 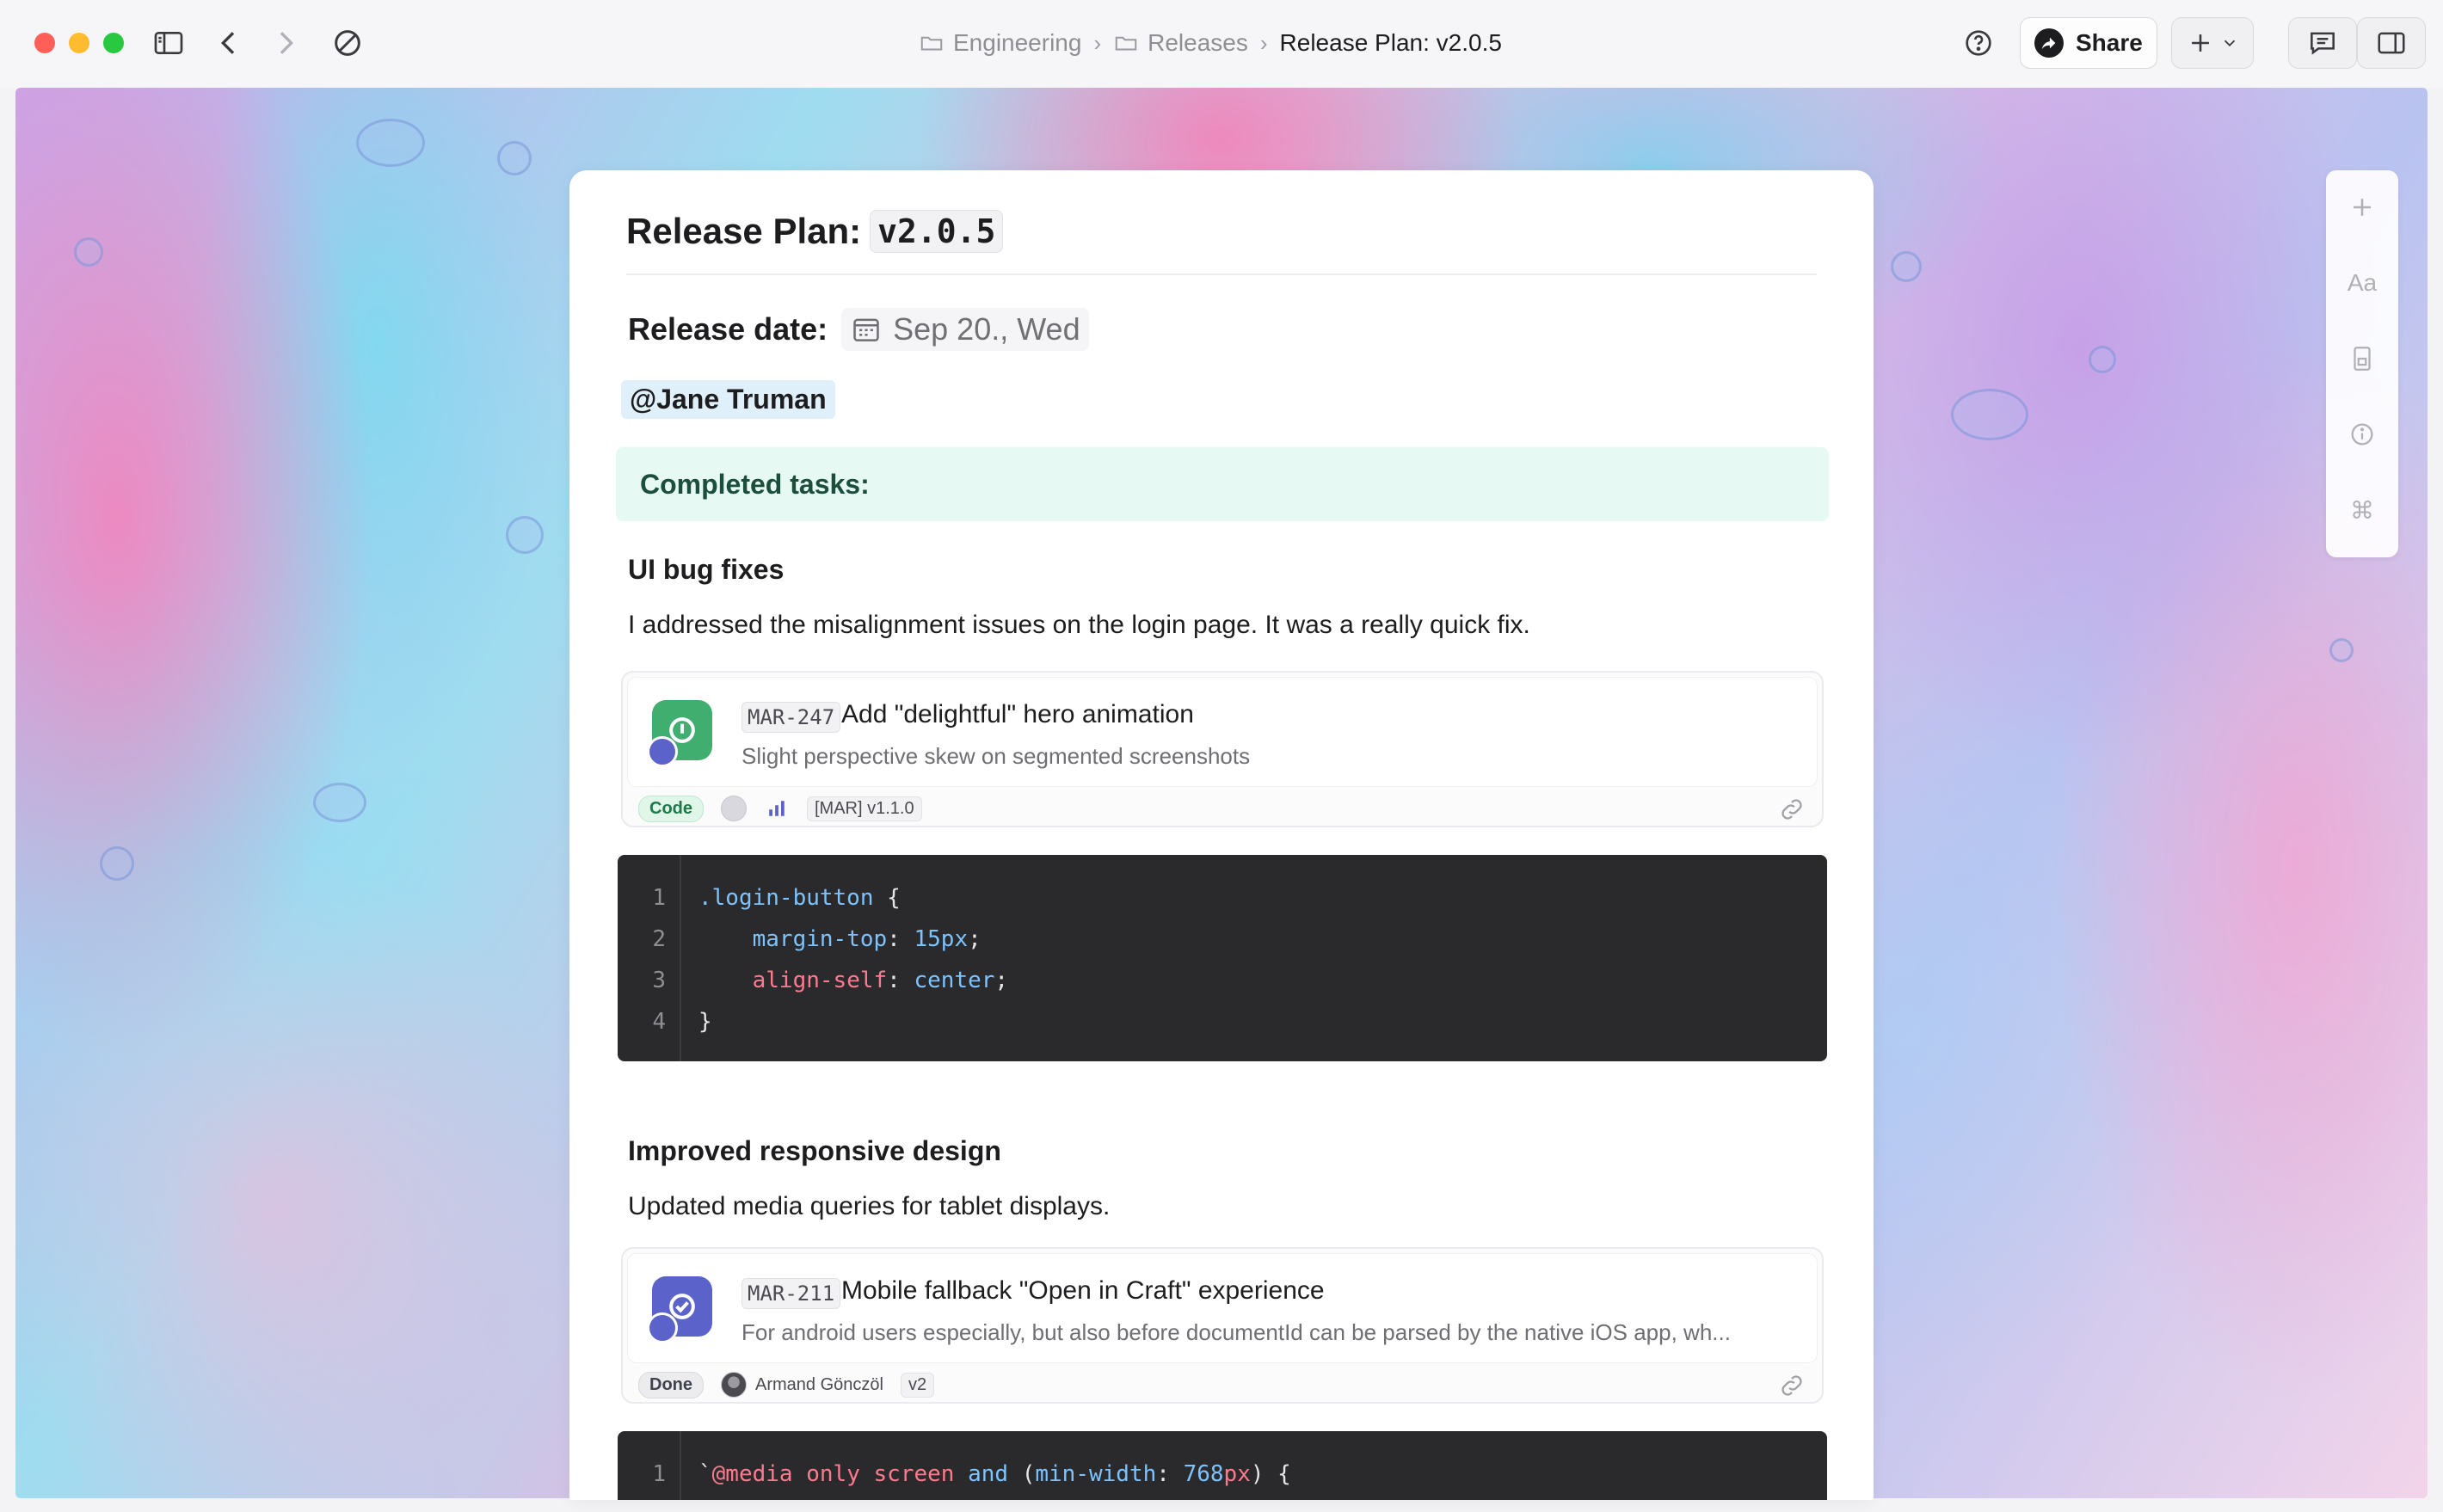 What do you see at coordinates (1221, 275) in the screenshot?
I see `title-divider` at bounding box center [1221, 275].